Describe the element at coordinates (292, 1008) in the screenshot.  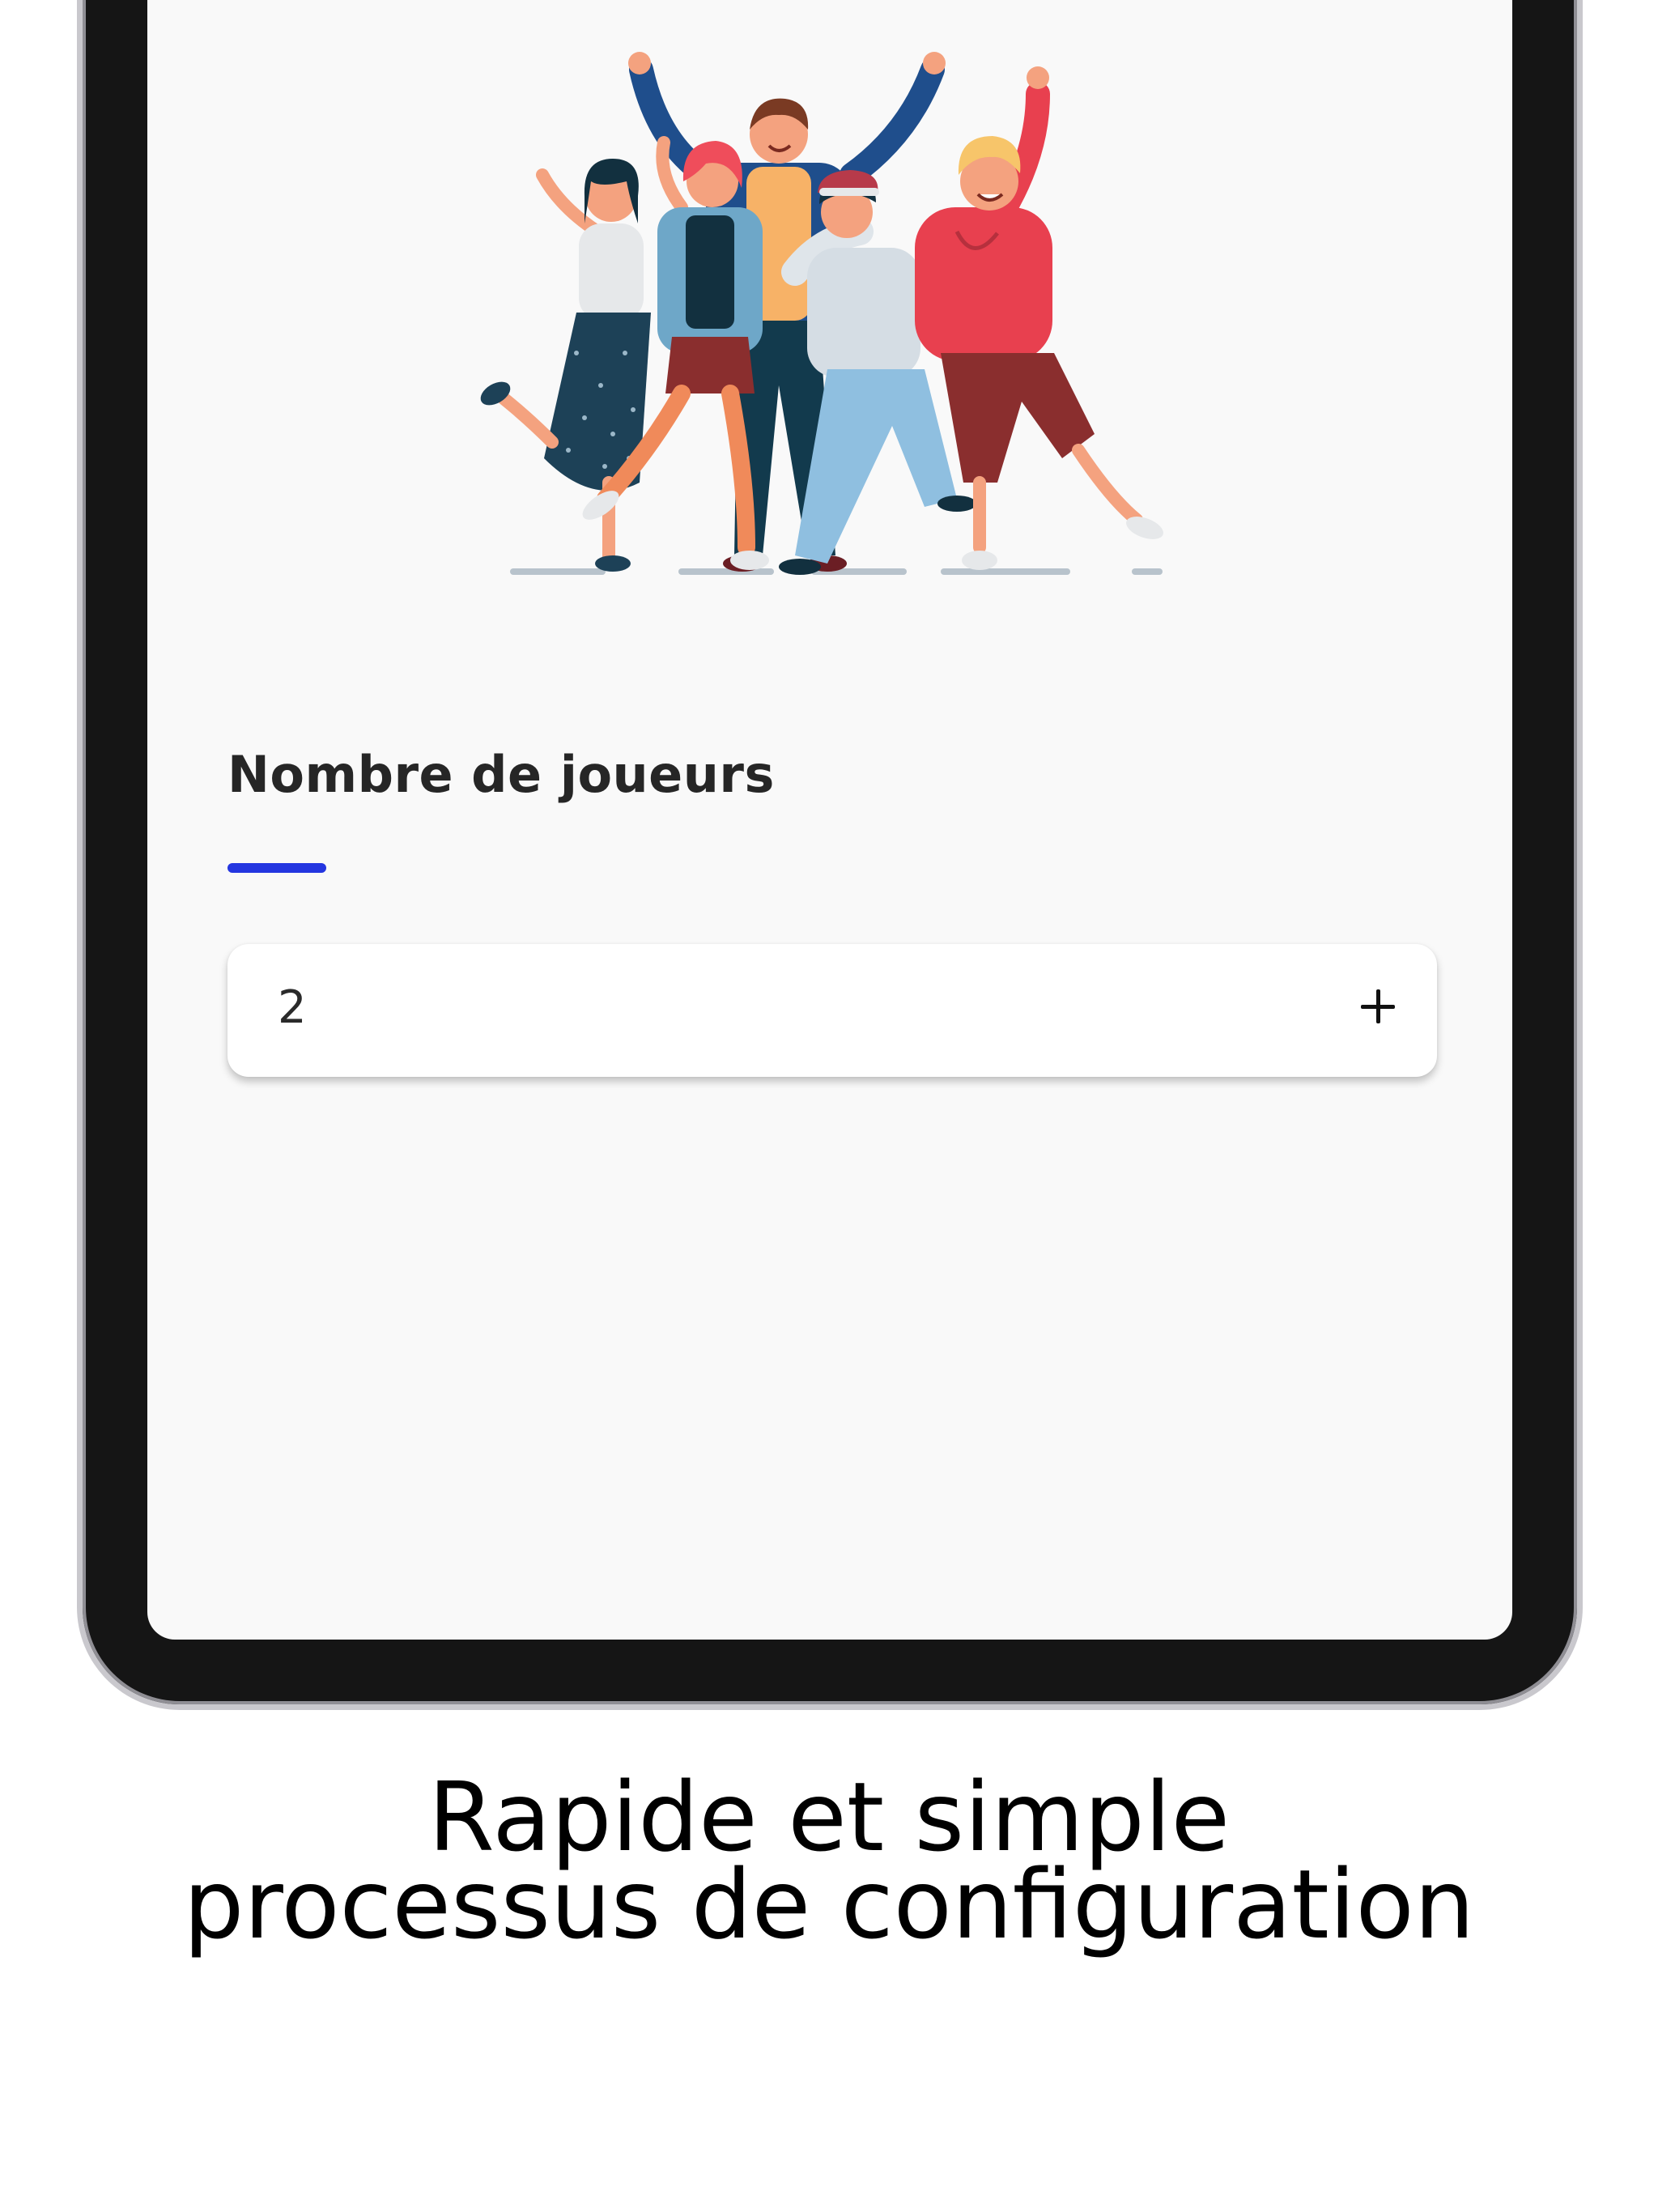
I see `players-count-value: 2` at that location.